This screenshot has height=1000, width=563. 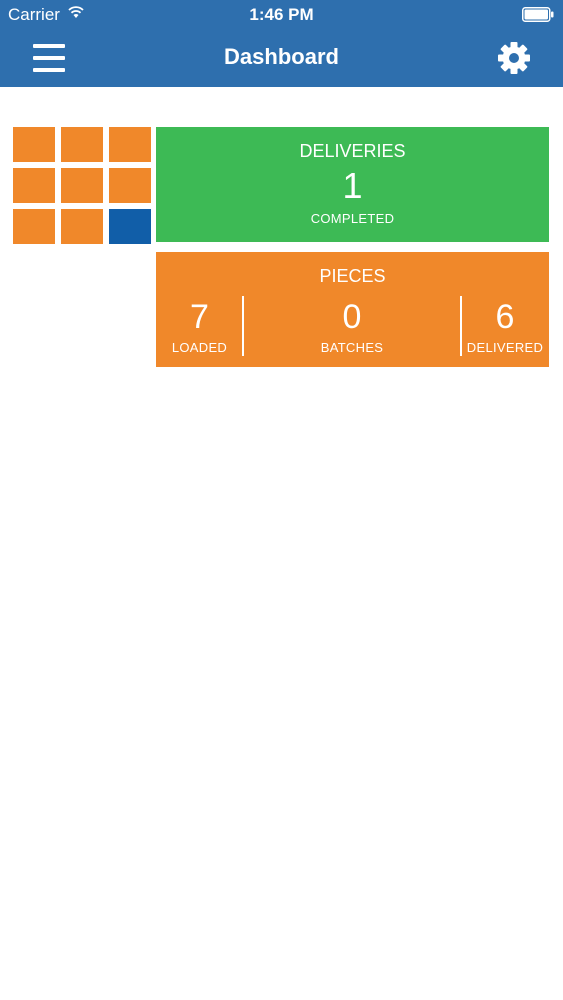 I want to click on app-header: Carrier 1:46 PM Dashboard, so click(x=281, y=43).